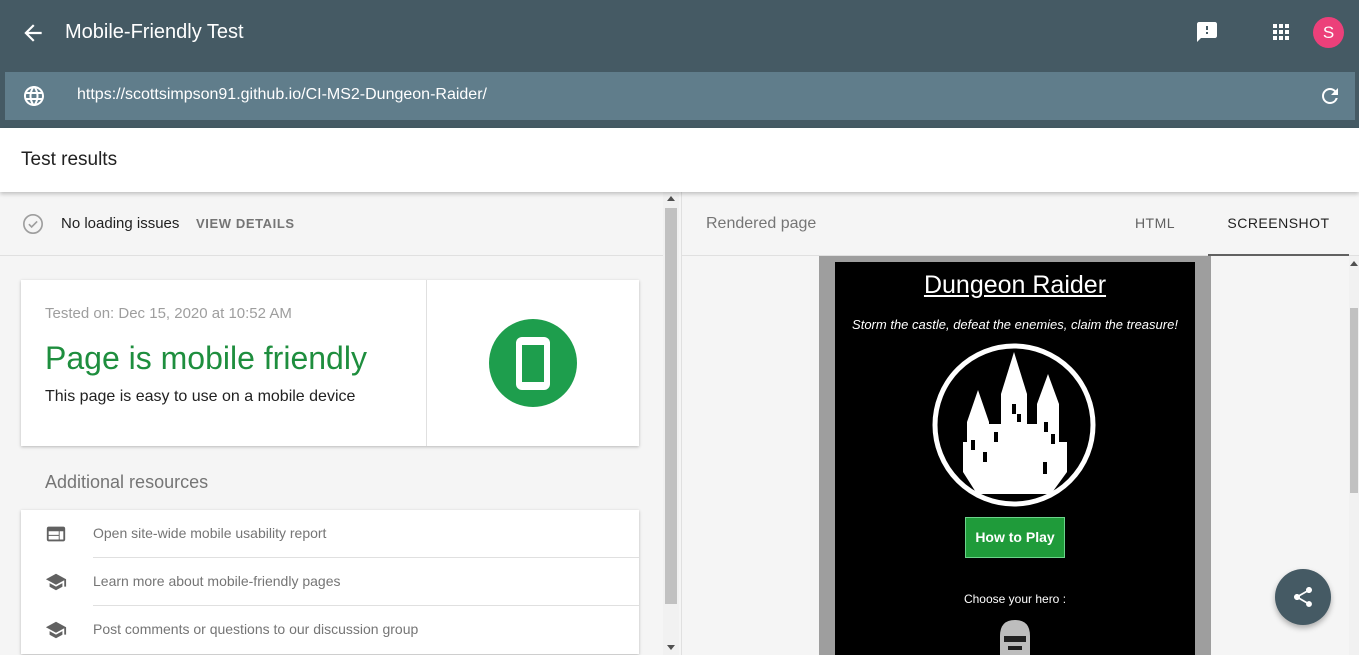  What do you see at coordinates (154, 32) in the screenshot?
I see `app-title: Mobile-Friendly Test` at bounding box center [154, 32].